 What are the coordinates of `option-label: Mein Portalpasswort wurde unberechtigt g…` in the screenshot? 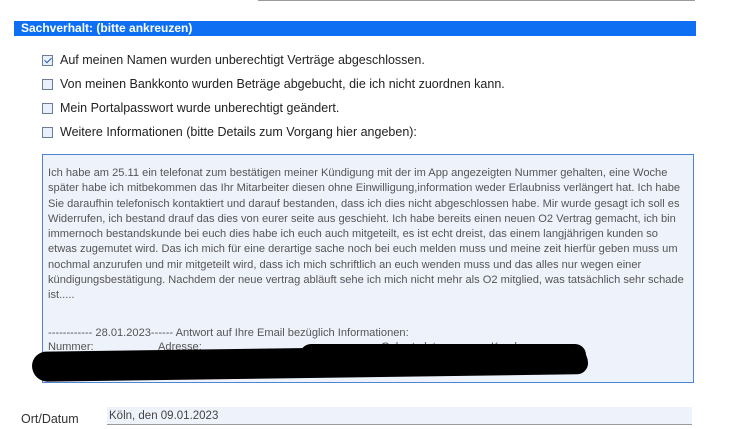 It's located at (200, 108).